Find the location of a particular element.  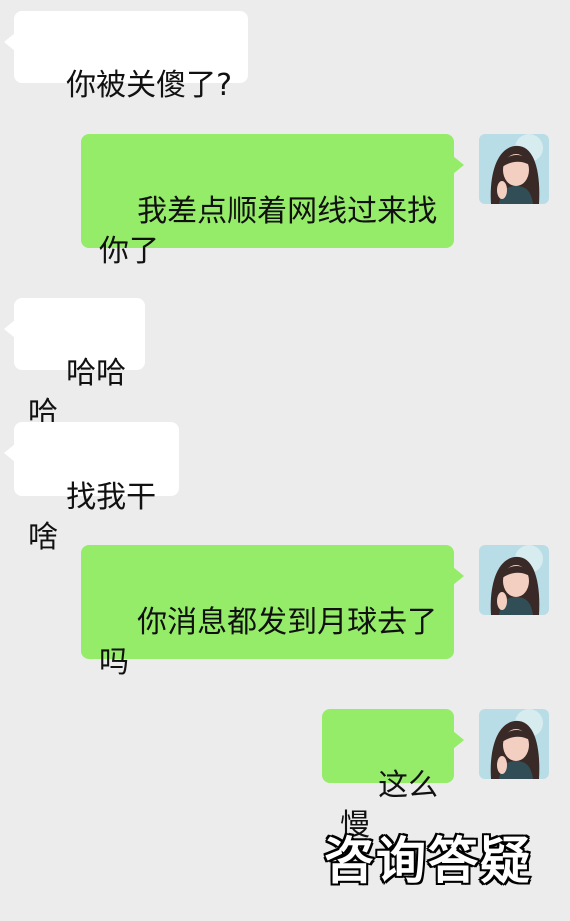

message-text: 哈哈哈 is located at coordinates (77, 393).